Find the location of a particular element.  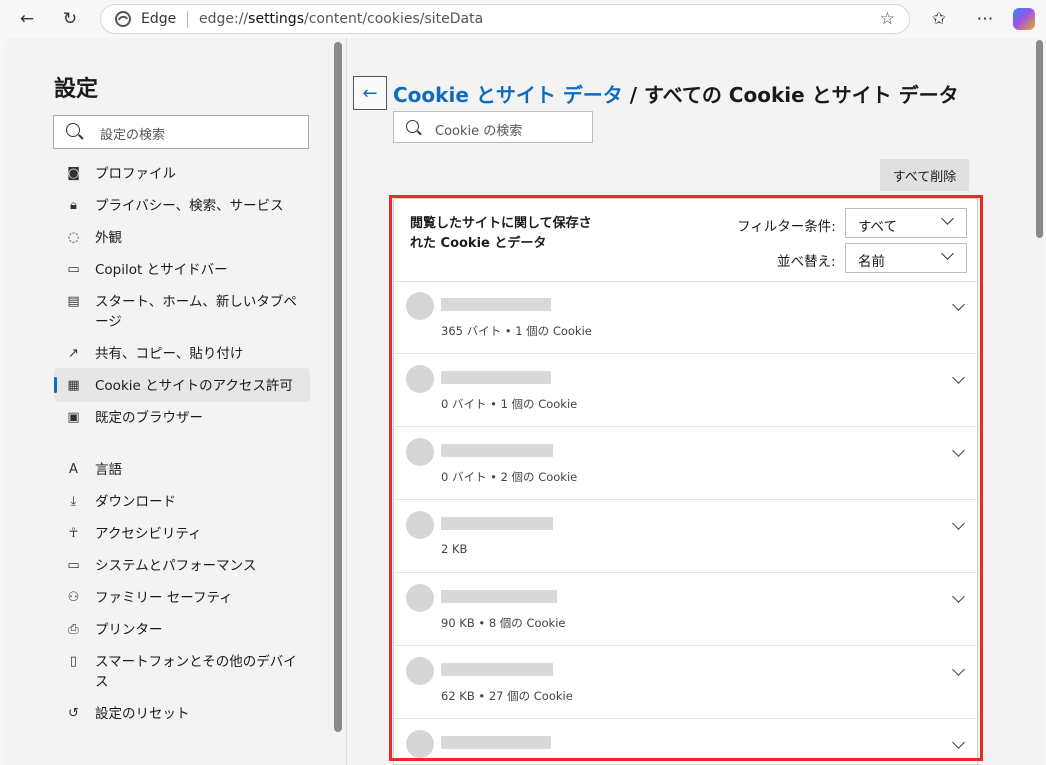

sidebar-item-privacy: 🔒︎ プライバシー、検索、サービス is located at coordinates (182, 206).